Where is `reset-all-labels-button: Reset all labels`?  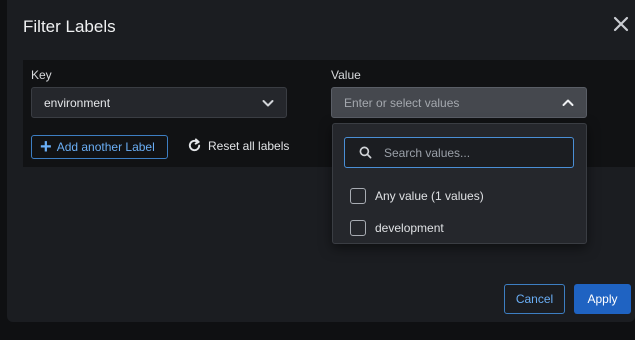 reset-all-labels-button: Reset all labels is located at coordinates (238, 145).